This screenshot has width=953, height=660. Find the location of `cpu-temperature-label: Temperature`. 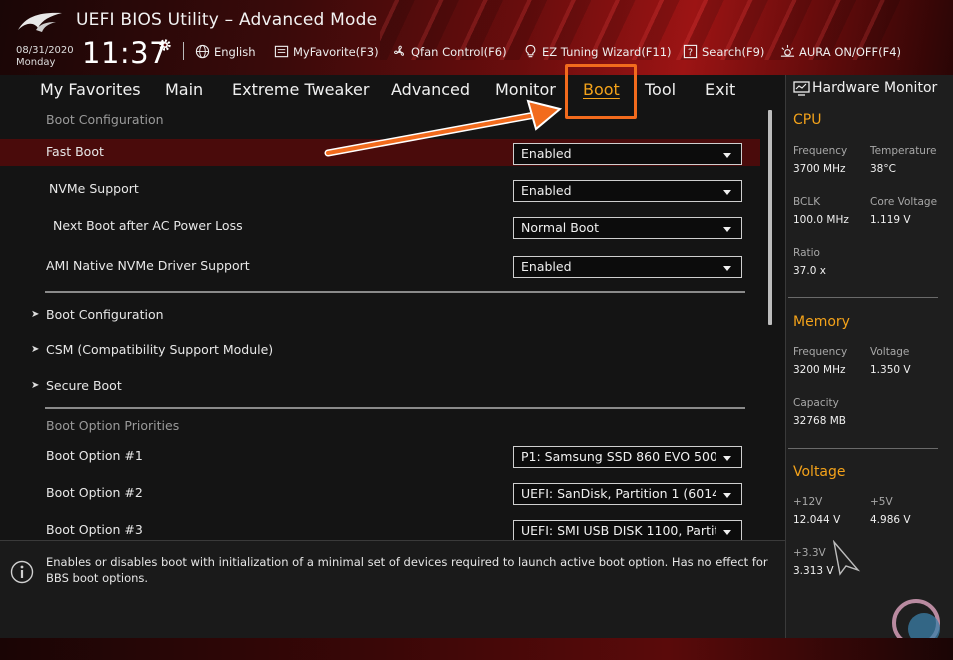

cpu-temperature-label: Temperature is located at coordinates (903, 151).